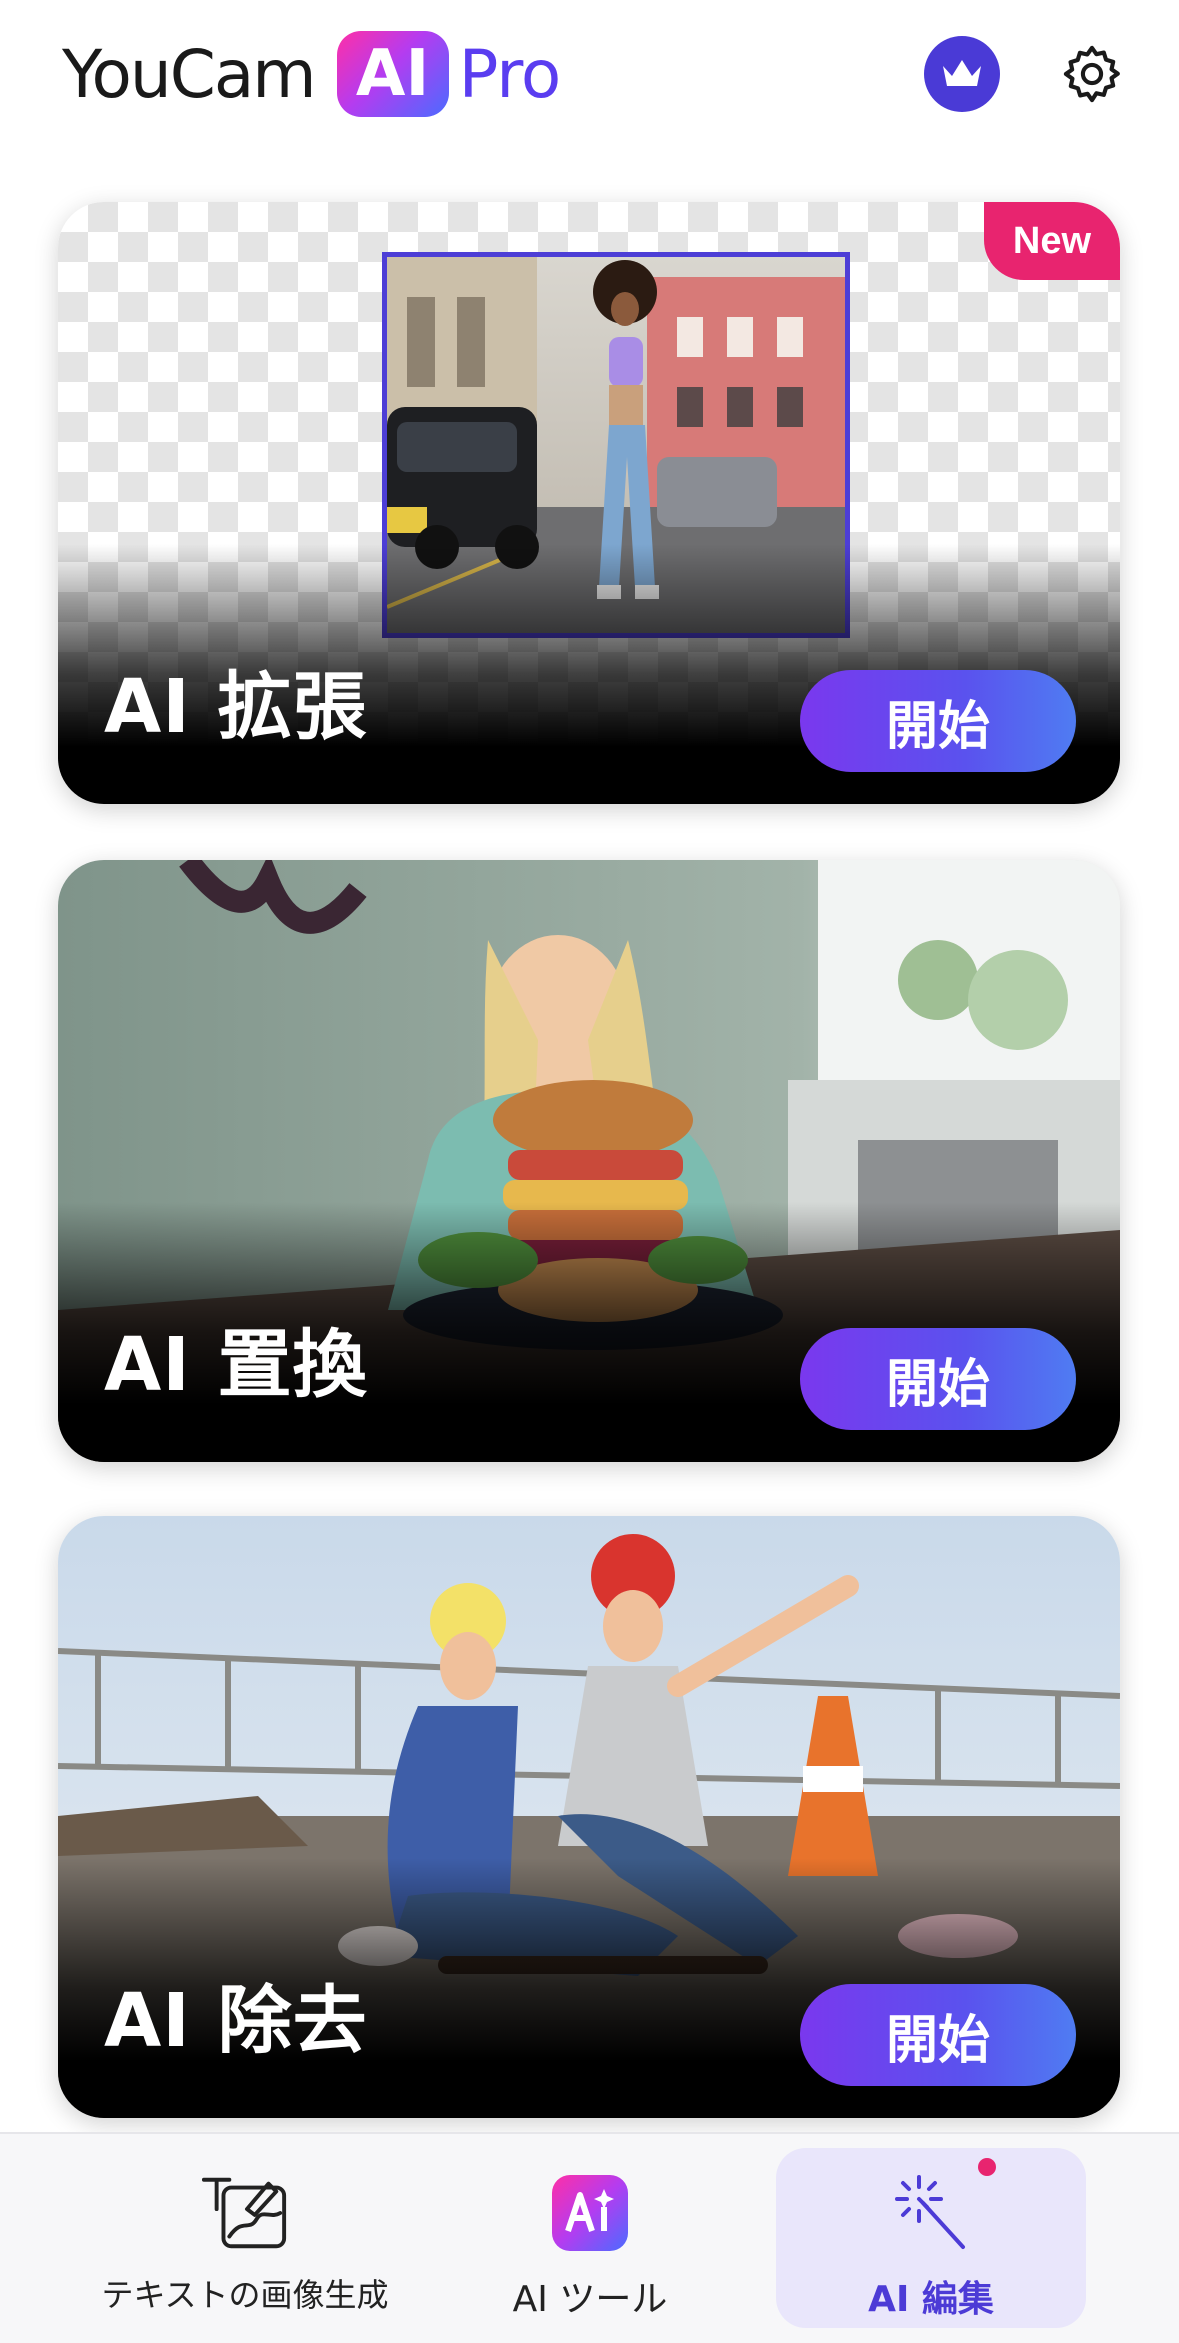 The height and width of the screenshot is (2343, 1179). I want to click on gear-icon, so click(1091, 74).